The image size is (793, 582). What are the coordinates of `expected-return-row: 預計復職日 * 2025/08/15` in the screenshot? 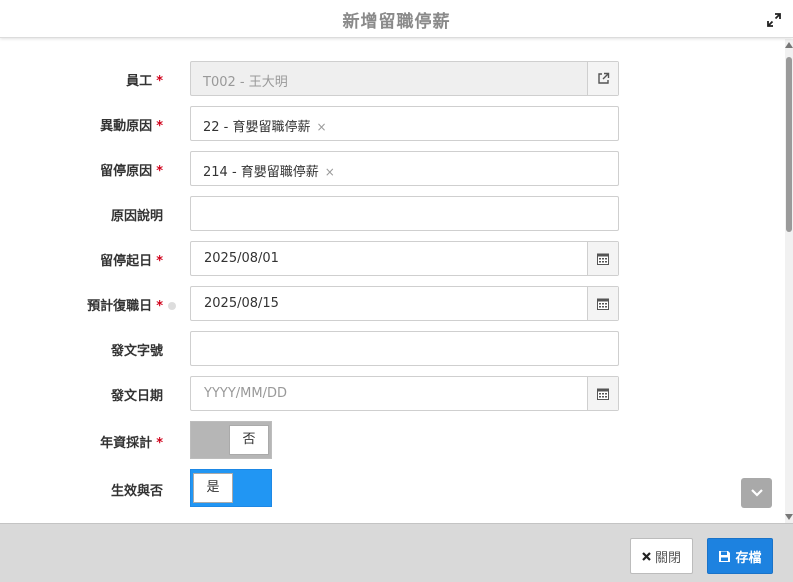 It's located at (392, 304).